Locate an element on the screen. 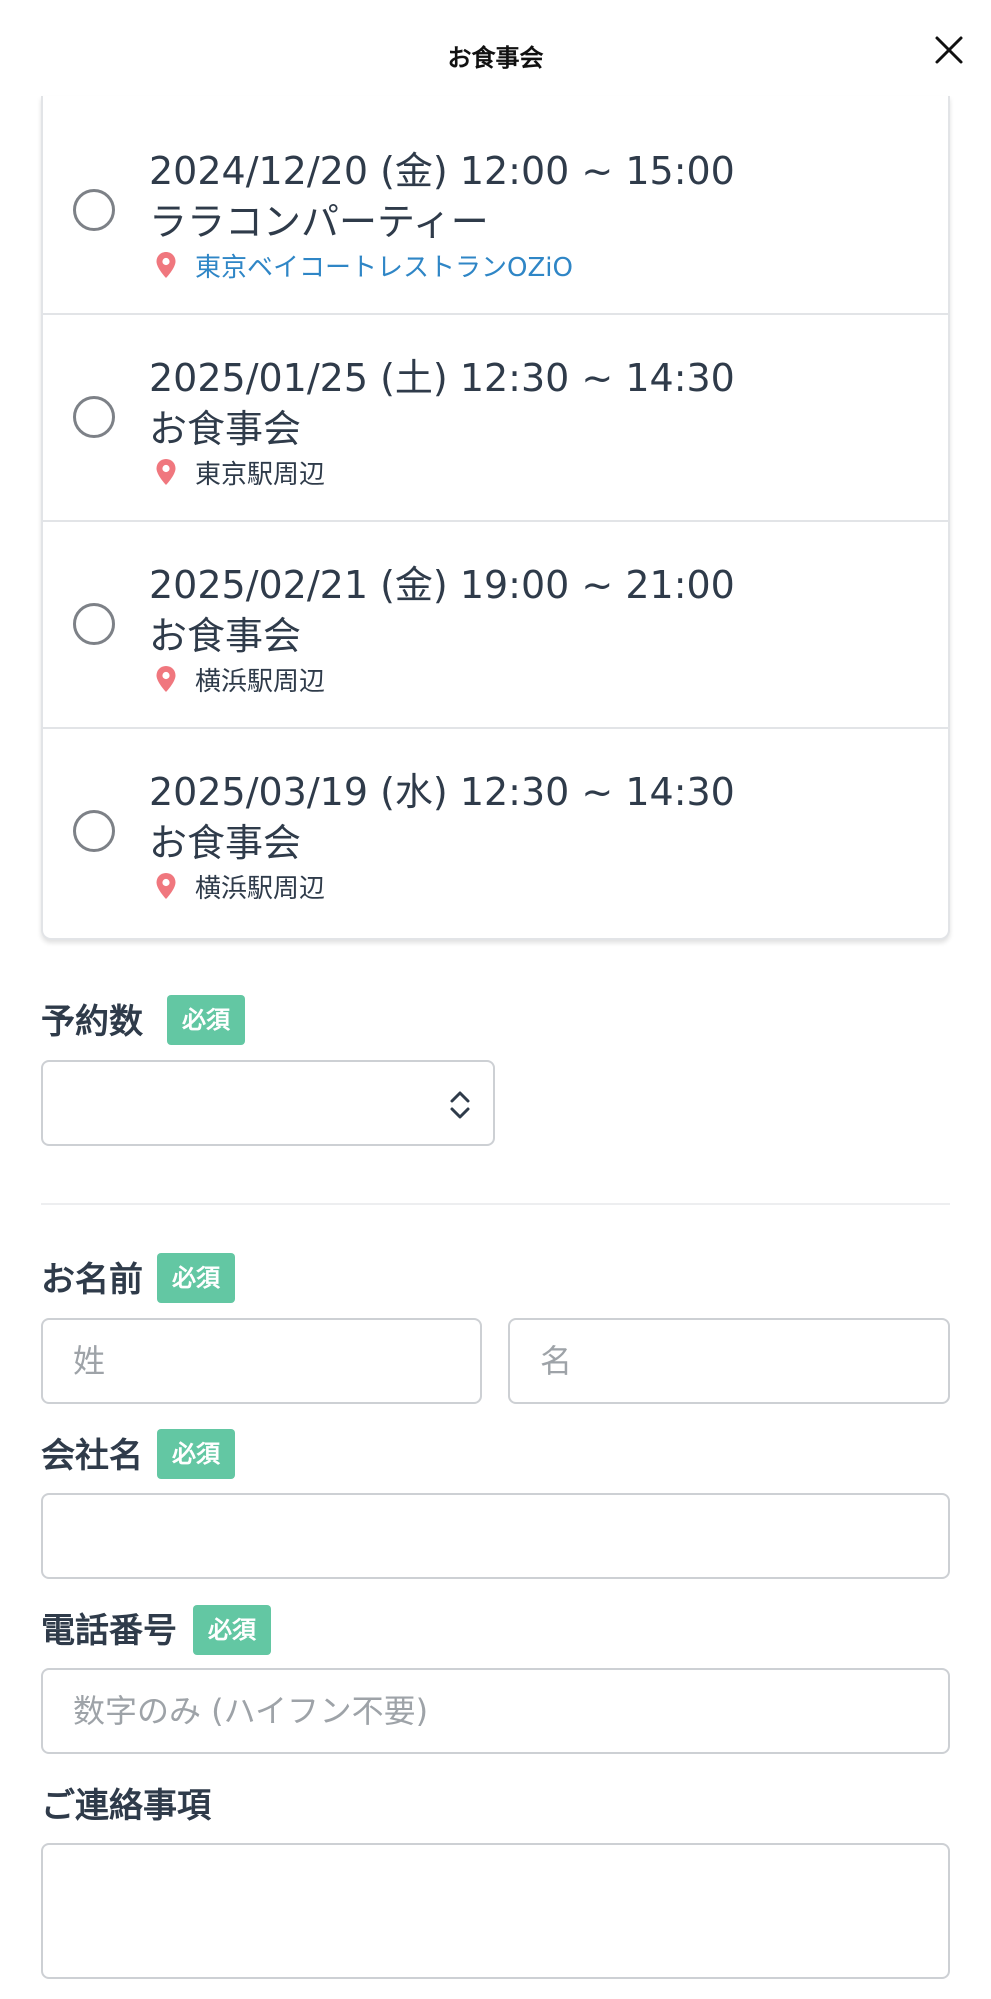  reservation-count-select is located at coordinates (268, 1103).